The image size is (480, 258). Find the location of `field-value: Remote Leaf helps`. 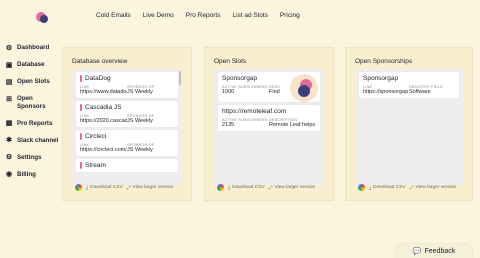

field-value: Remote Leaf helps is located at coordinates (292, 125).